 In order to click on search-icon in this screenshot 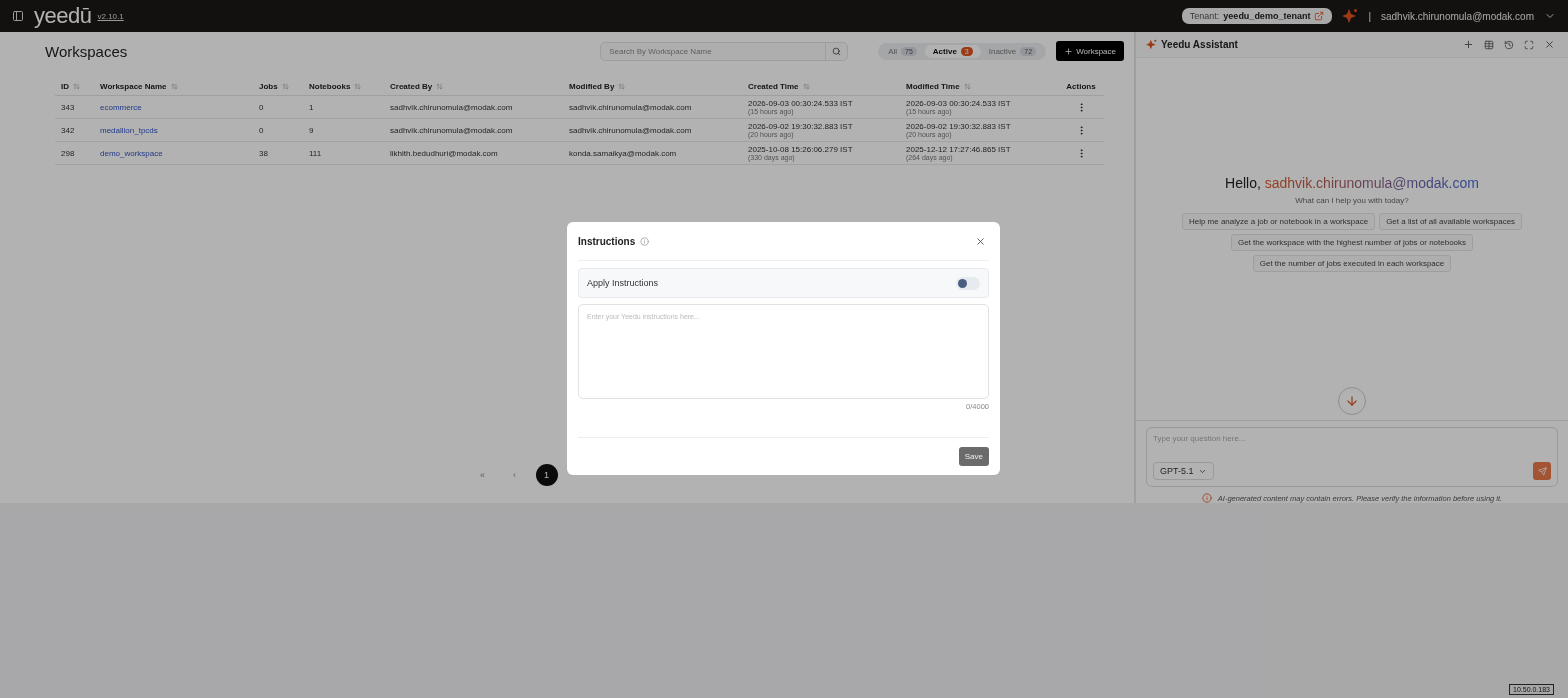, I will do `click(837, 51)`.